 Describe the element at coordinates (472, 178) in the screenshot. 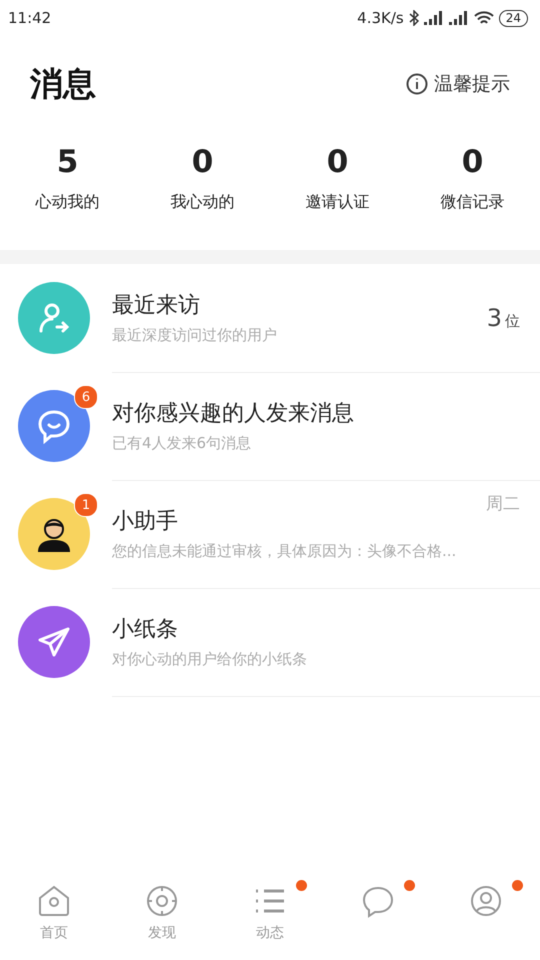

I see `stat-button: 0 微信记录` at that location.